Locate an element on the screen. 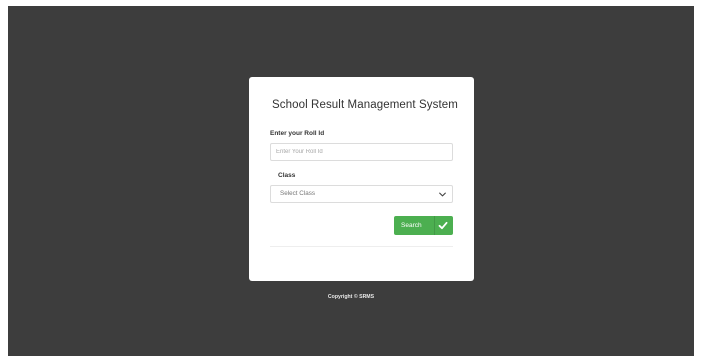 The image size is (702, 362). page-title: School Result Management System is located at coordinates (365, 105).